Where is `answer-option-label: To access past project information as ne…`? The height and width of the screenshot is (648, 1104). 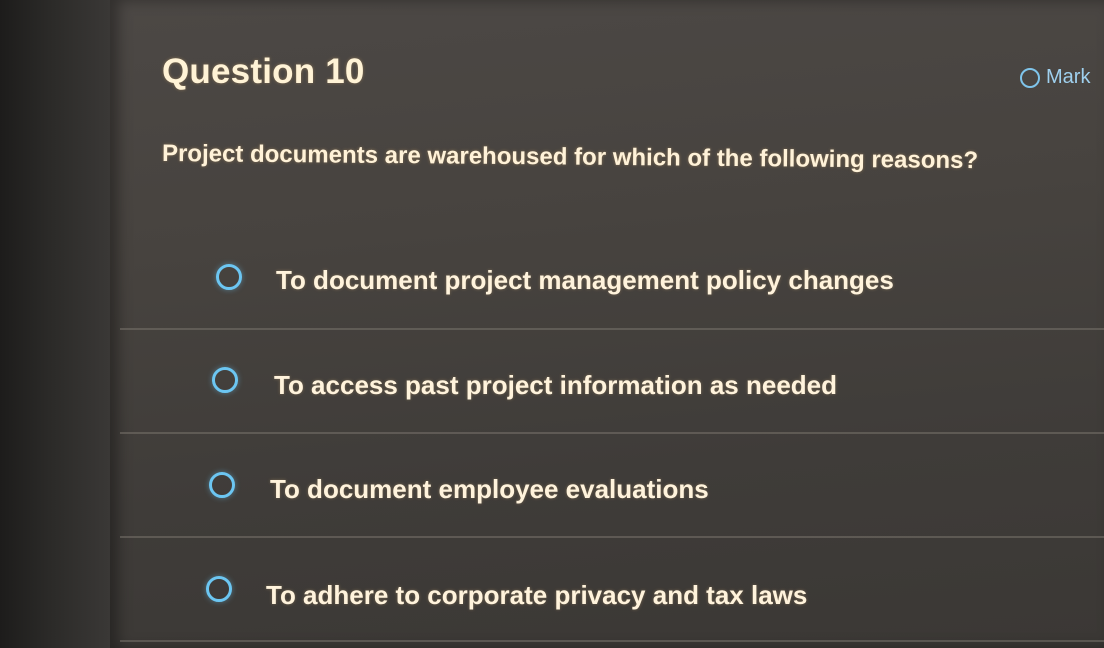
answer-option-label: To access past project information as ne… is located at coordinates (556, 385).